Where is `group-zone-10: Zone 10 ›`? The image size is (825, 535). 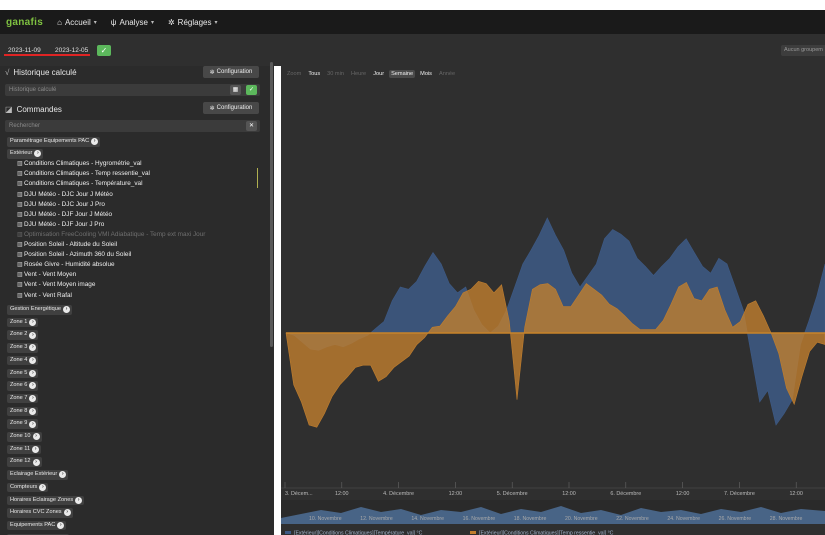 group-zone-10: Zone 10 › is located at coordinates (24, 437).